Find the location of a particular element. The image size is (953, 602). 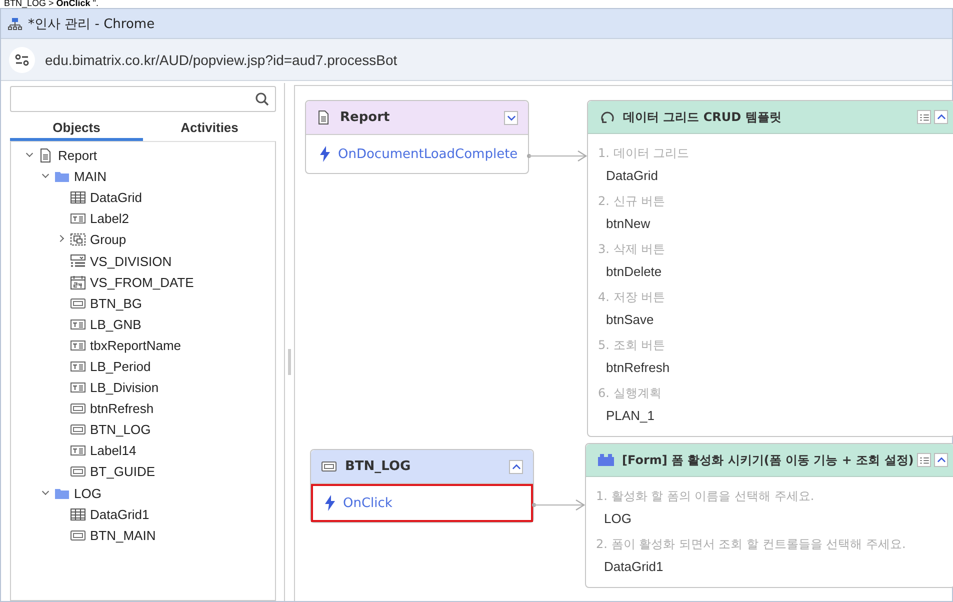

splitter-handle is located at coordinates (289, 362).